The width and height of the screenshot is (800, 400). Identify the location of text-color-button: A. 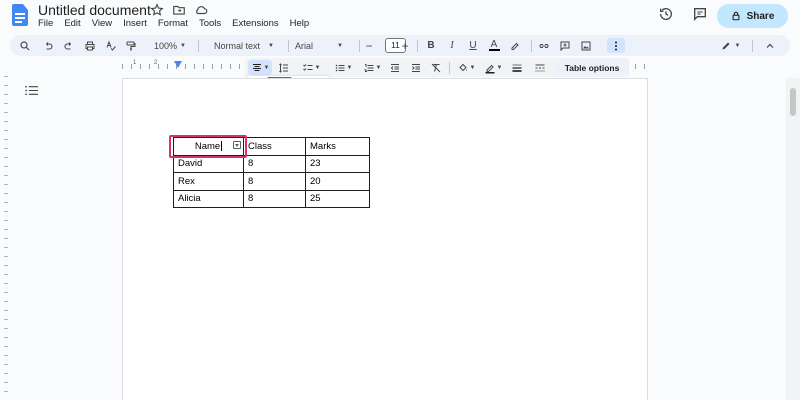
(494, 45).